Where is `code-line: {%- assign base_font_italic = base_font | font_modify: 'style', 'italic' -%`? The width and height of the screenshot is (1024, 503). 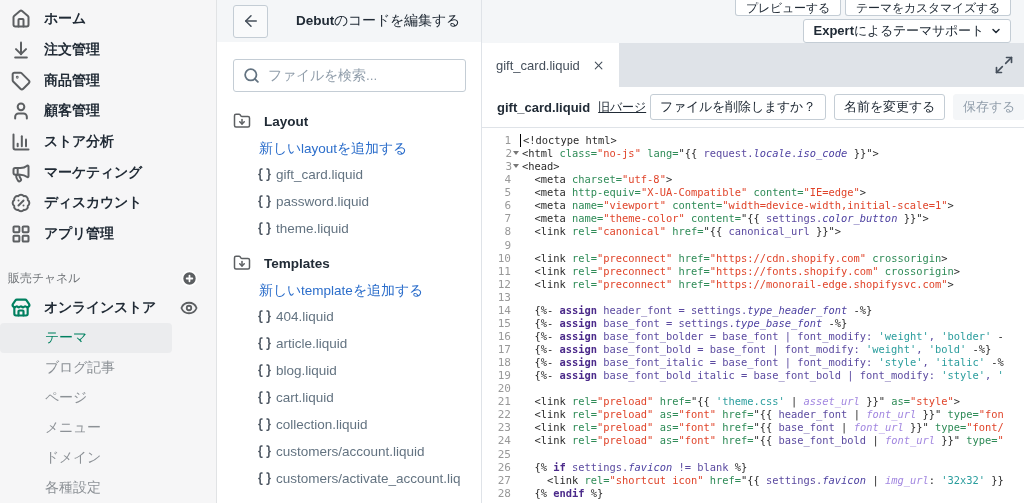 code-line: {%- assign base_font_italic = base_font | font_modify: 'style', 'italic' -% is located at coordinates (768, 363).